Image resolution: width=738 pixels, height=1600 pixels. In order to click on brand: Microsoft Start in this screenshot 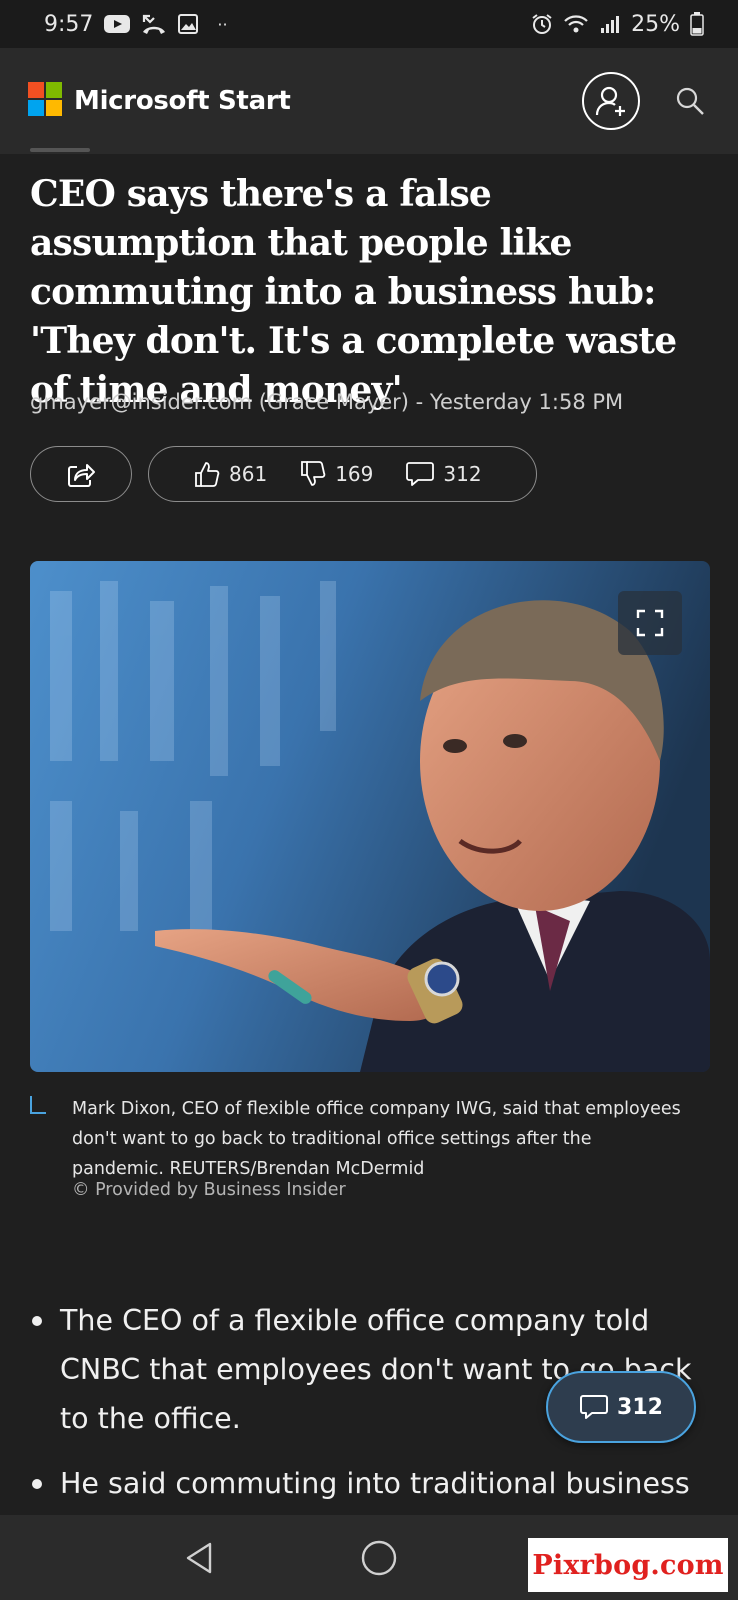, I will do `click(159, 101)`.